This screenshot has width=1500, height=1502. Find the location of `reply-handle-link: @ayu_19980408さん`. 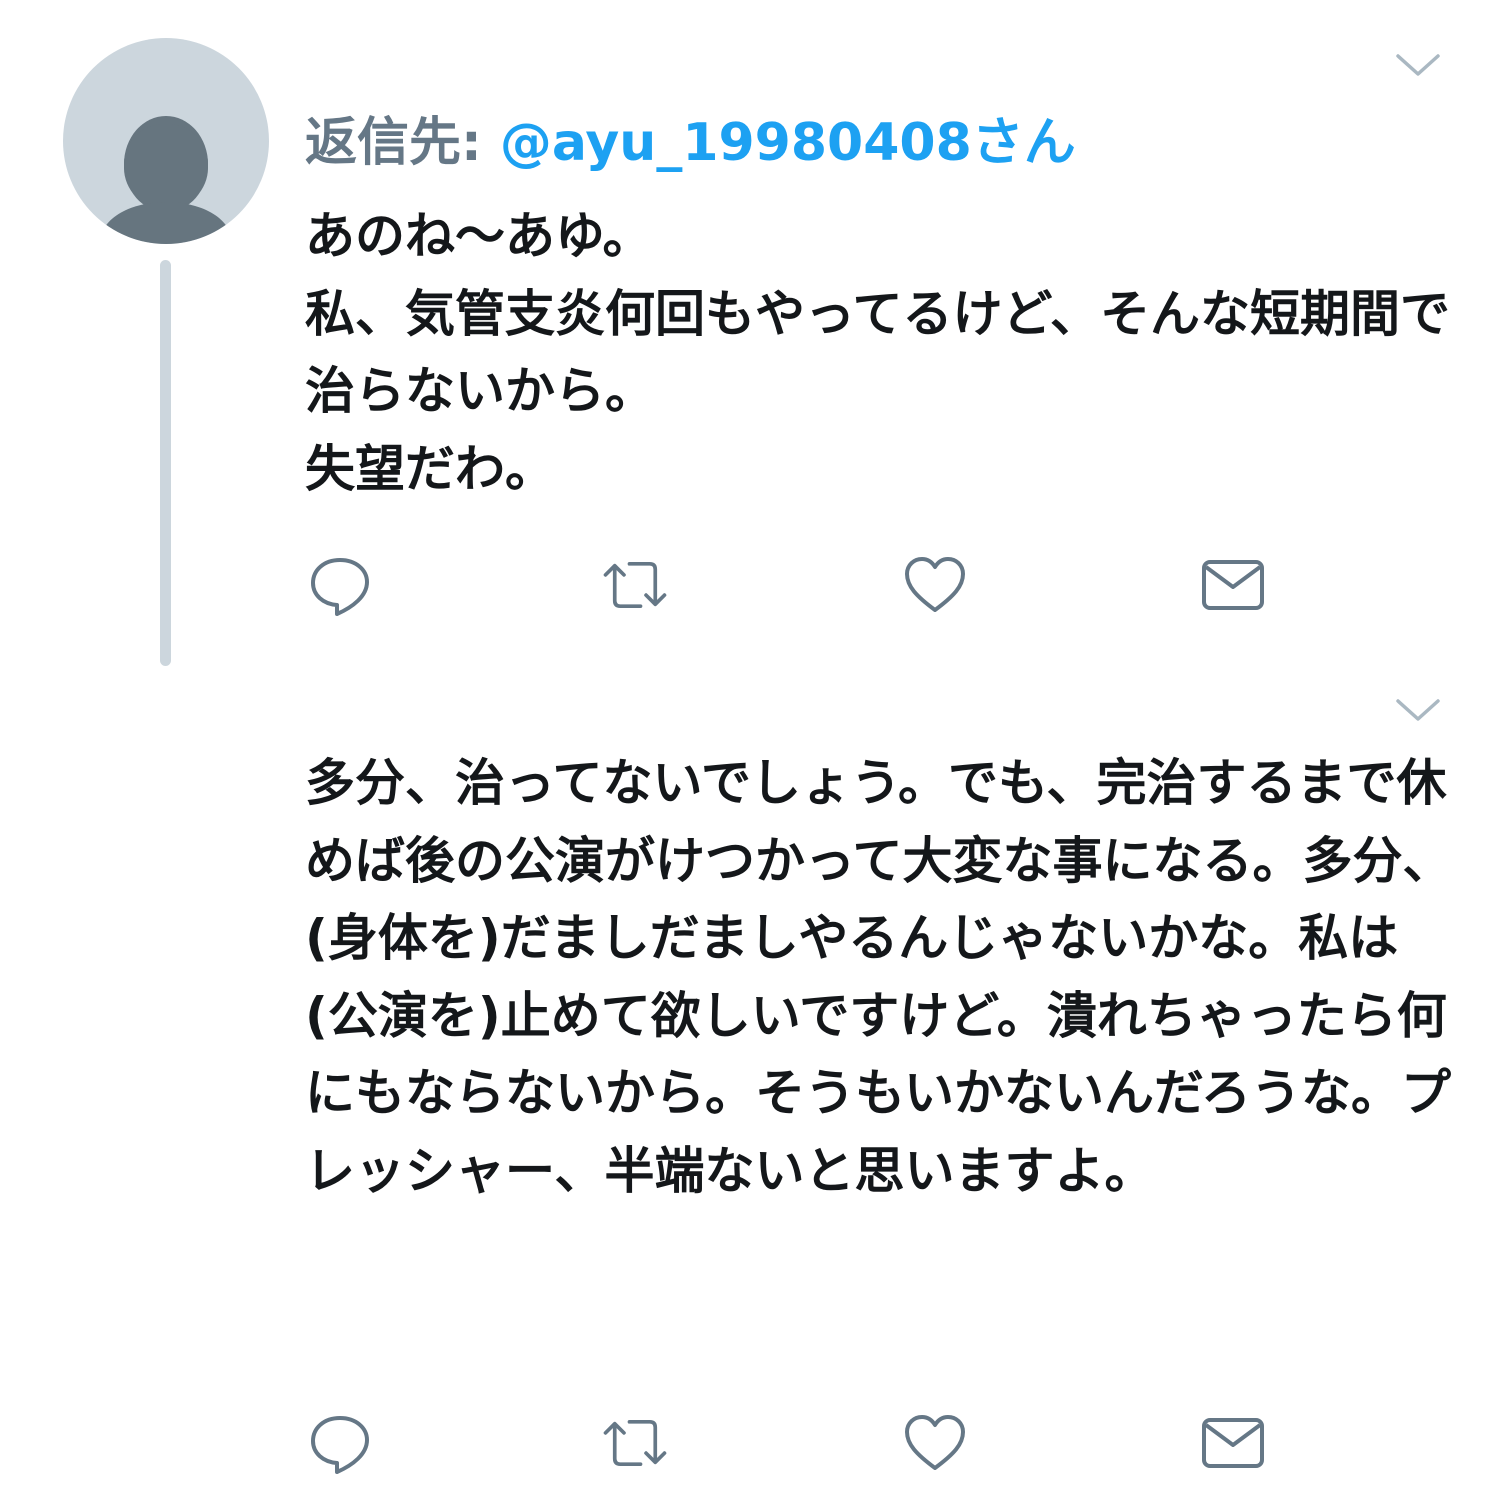

reply-handle-link: @ayu_19980408さん is located at coordinates (788, 143).